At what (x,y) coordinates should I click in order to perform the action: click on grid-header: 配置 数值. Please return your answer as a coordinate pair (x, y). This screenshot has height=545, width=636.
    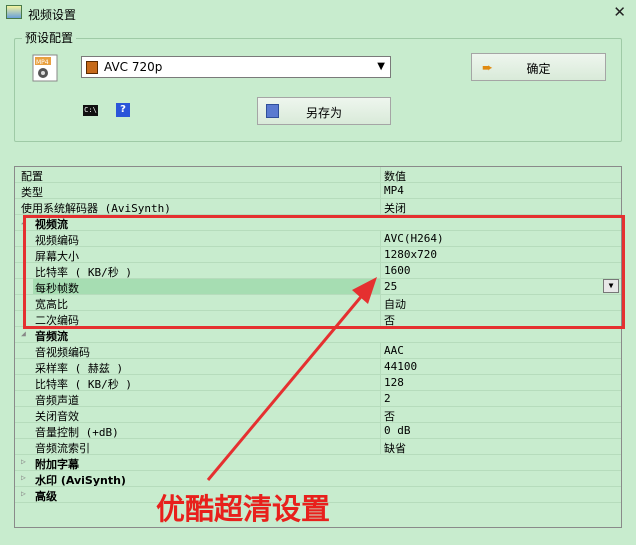
    Looking at the image, I should click on (318, 175).